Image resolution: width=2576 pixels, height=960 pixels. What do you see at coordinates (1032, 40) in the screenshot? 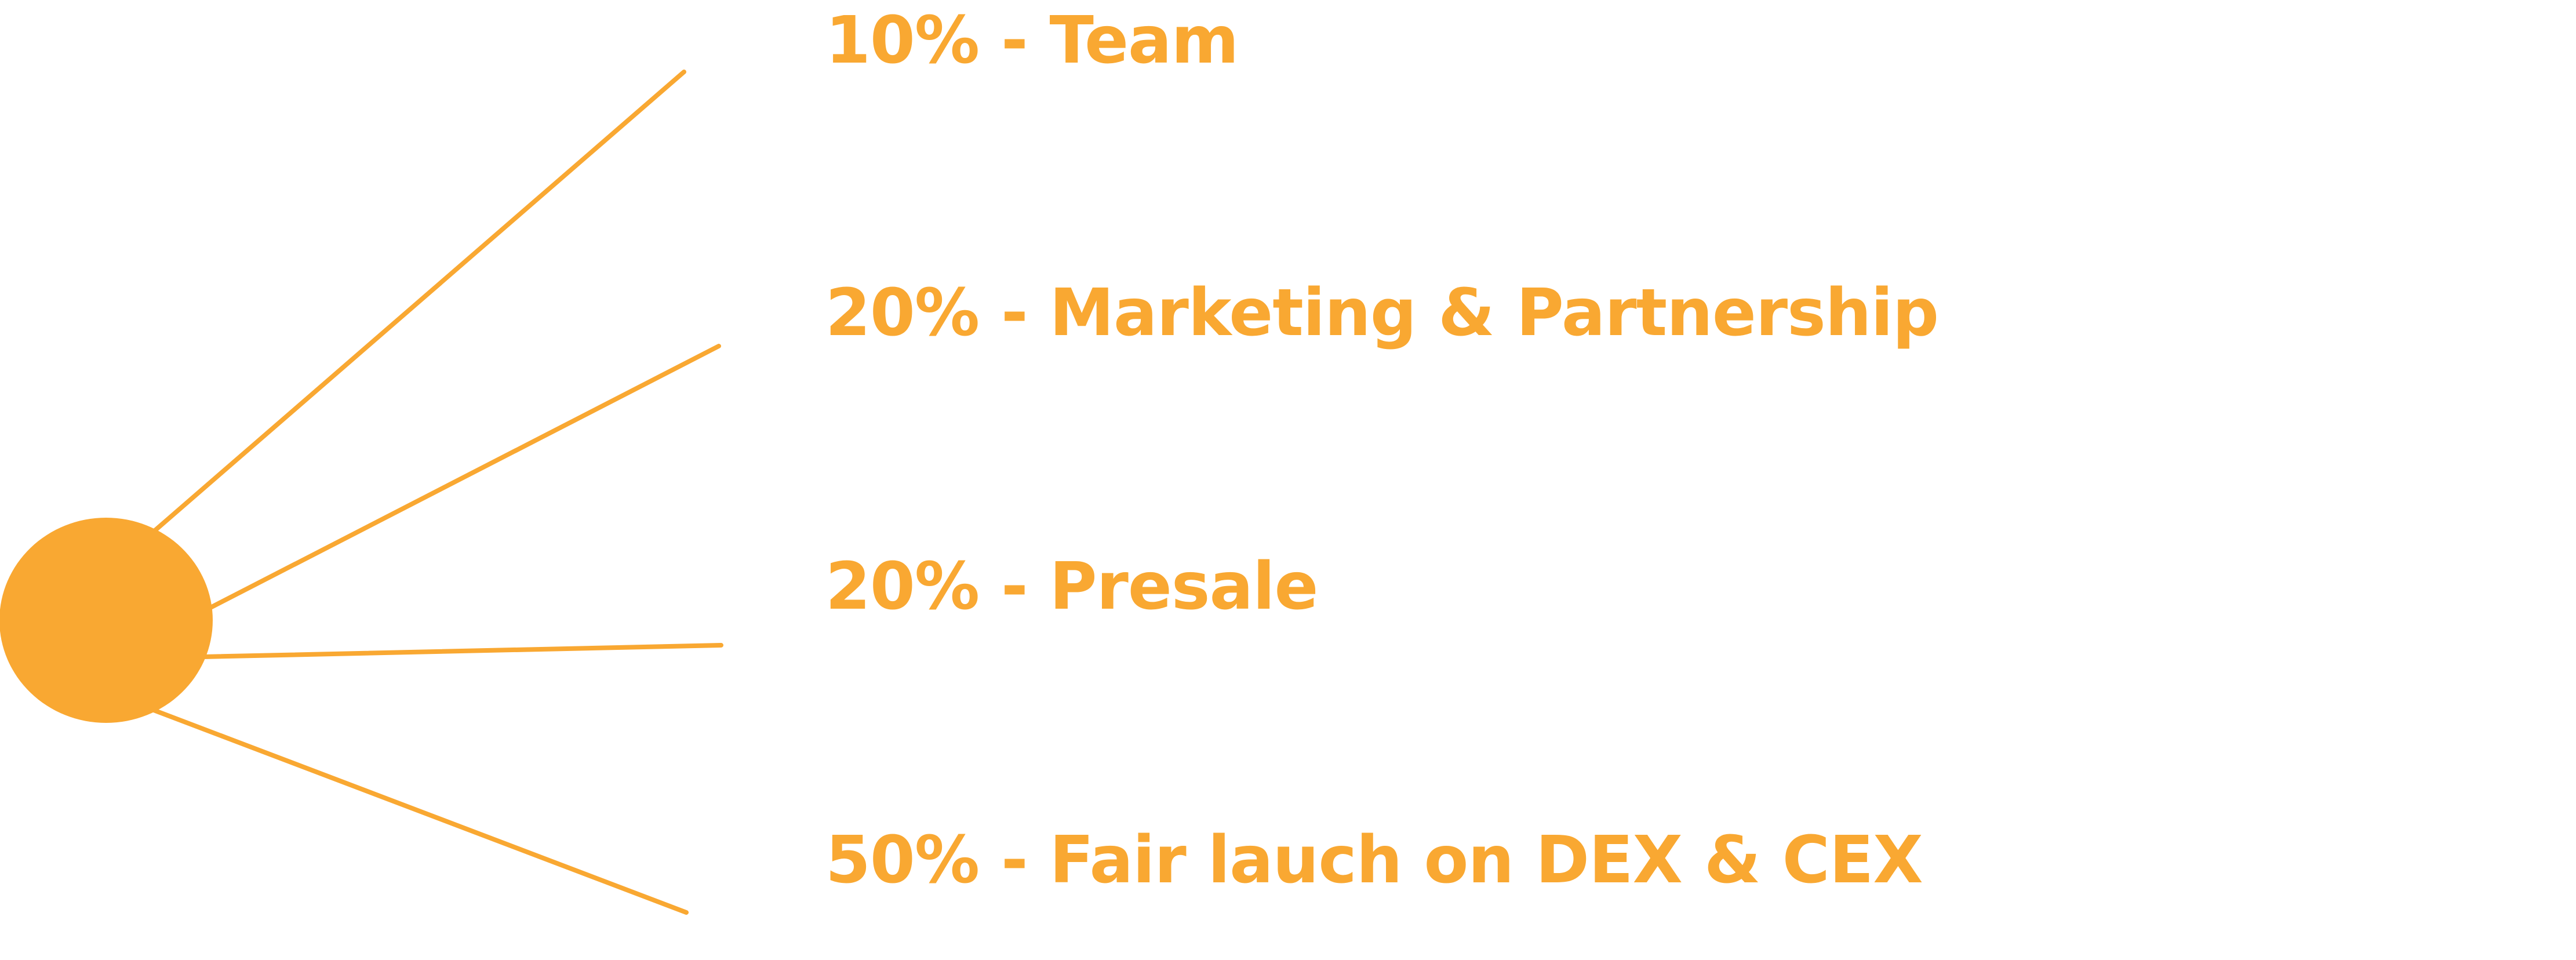
I see `allocation-label-team: 10% - Team` at bounding box center [1032, 40].